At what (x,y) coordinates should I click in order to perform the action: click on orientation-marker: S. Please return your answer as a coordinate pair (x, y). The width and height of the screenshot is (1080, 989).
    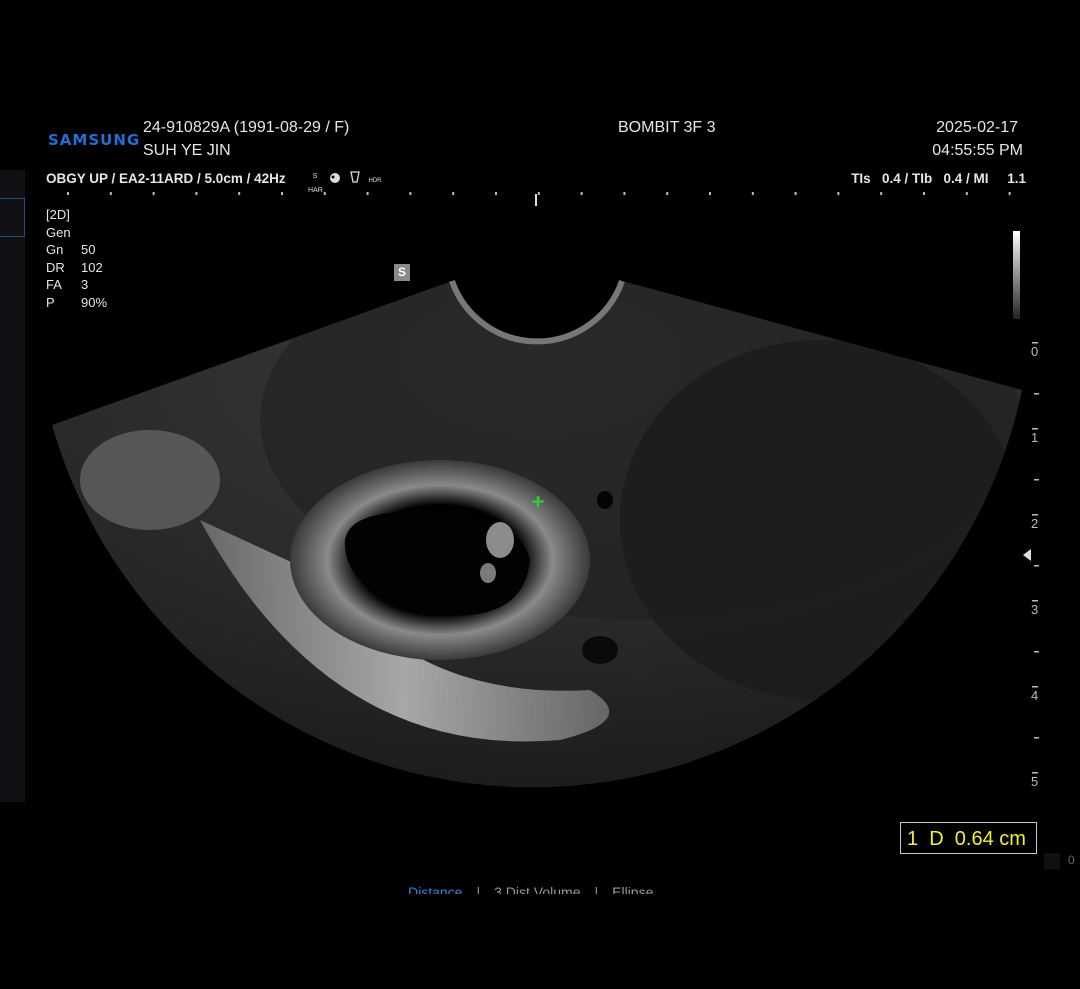
    Looking at the image, I should click on (402, 272).